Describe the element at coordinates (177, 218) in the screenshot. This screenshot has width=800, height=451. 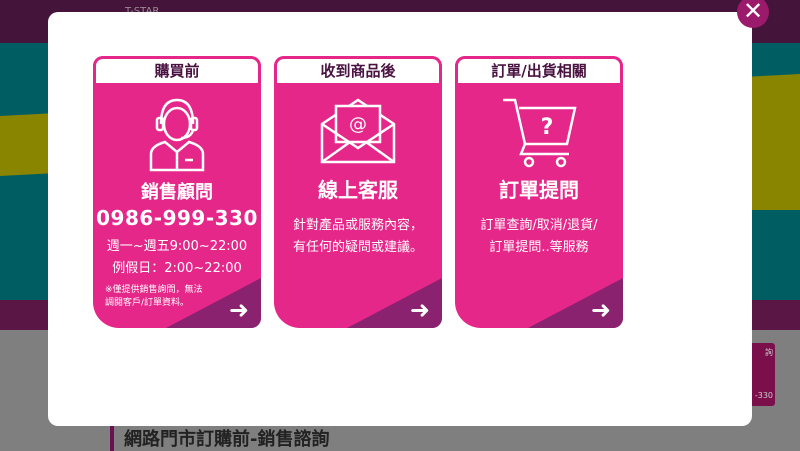
I see `sales-phone: 0986-999-330` at that location.